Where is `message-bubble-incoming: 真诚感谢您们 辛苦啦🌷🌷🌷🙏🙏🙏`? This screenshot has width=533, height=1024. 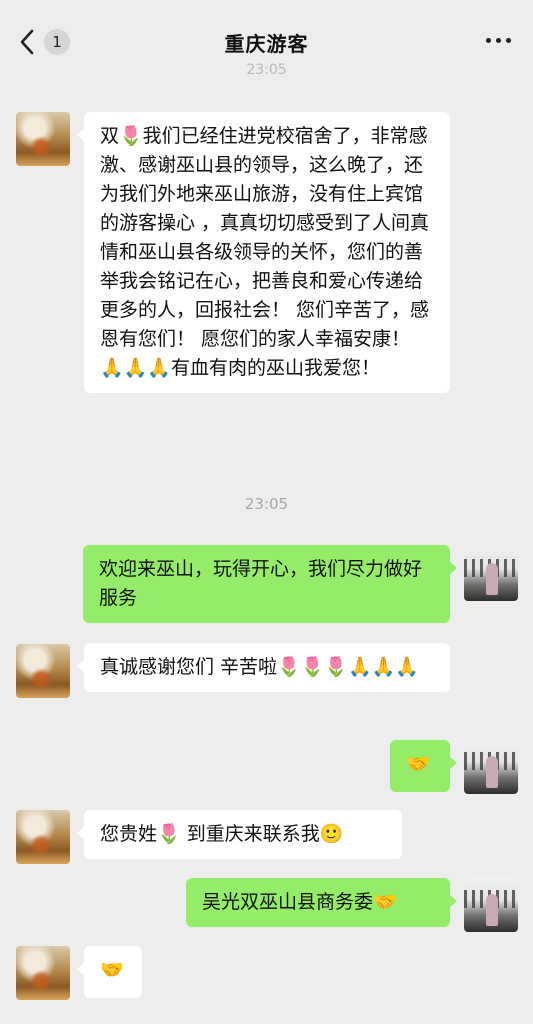
message-bubble-incoming: 真诚感谢您们 辛苦啦🌷🌷🌷🙏🙏🙏 is located at coordinates (263, 667).